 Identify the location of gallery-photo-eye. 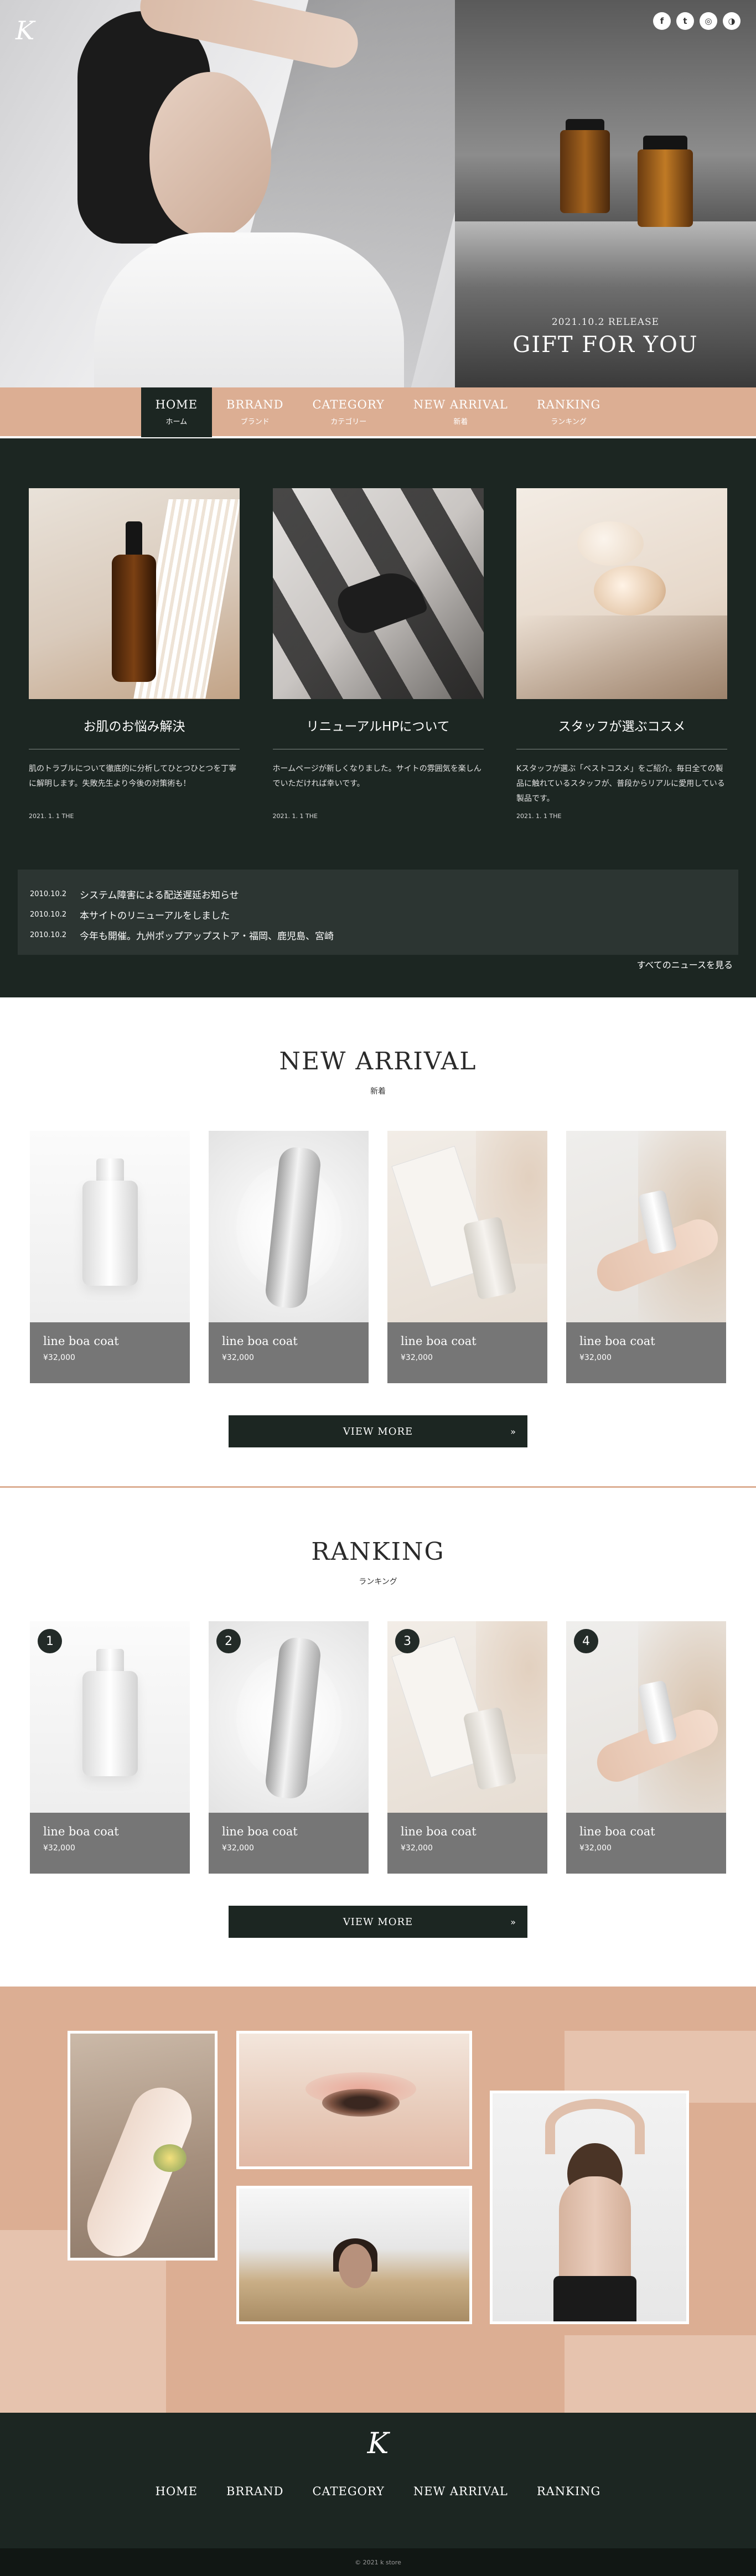
(354, 2100).